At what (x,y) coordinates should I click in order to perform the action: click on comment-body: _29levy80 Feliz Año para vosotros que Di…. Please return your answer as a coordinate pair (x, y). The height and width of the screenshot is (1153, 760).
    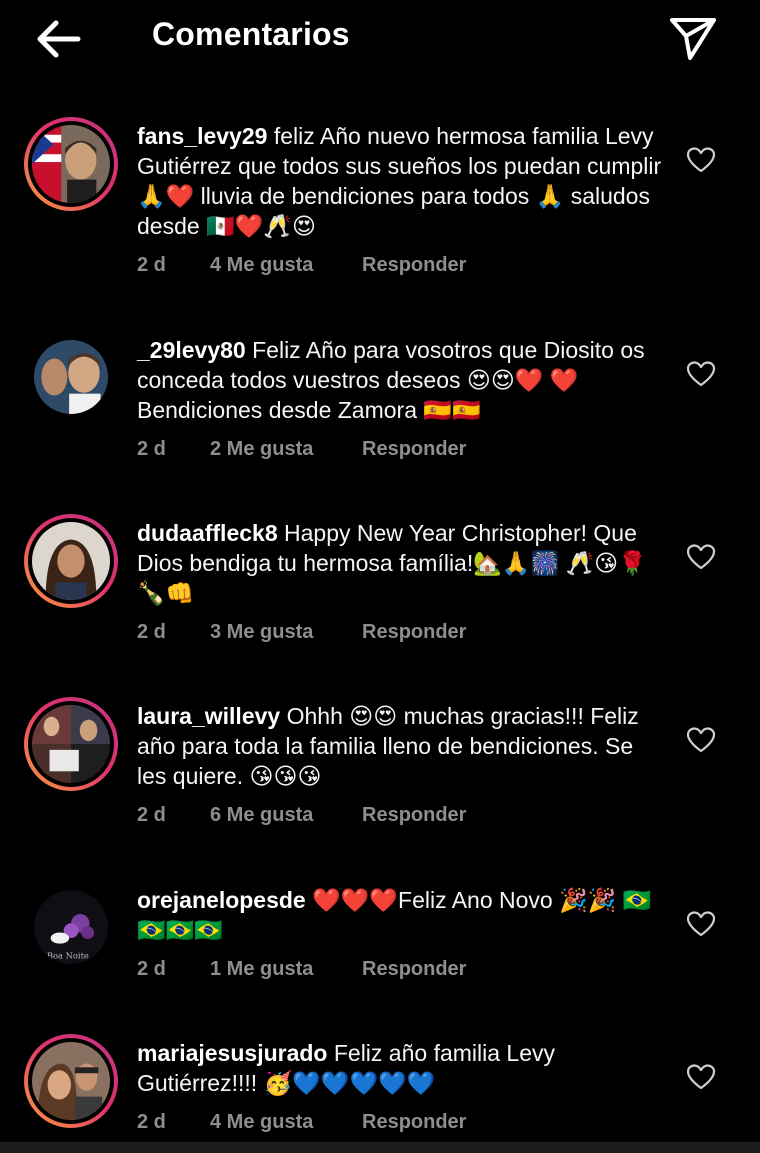
    Looking at the image, I should click on (402, 380).